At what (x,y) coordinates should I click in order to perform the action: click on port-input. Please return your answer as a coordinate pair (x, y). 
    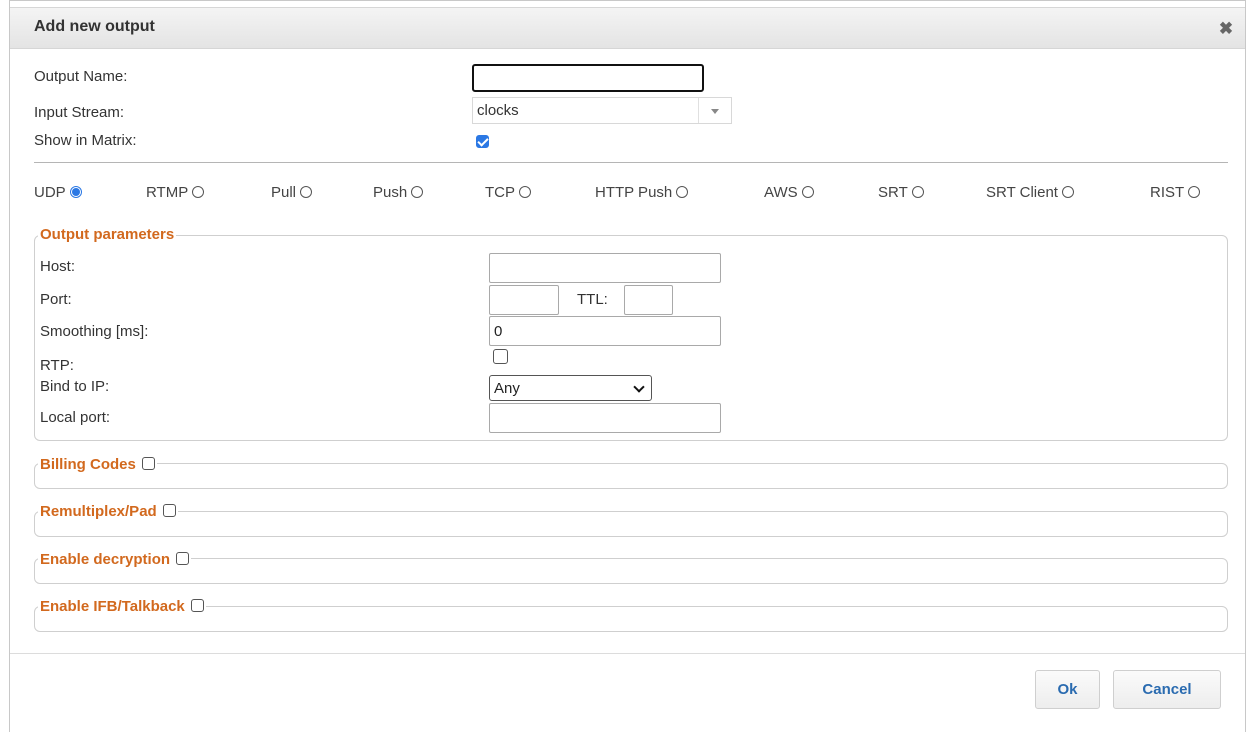
    Looking at the image, I should click on (524, 300).